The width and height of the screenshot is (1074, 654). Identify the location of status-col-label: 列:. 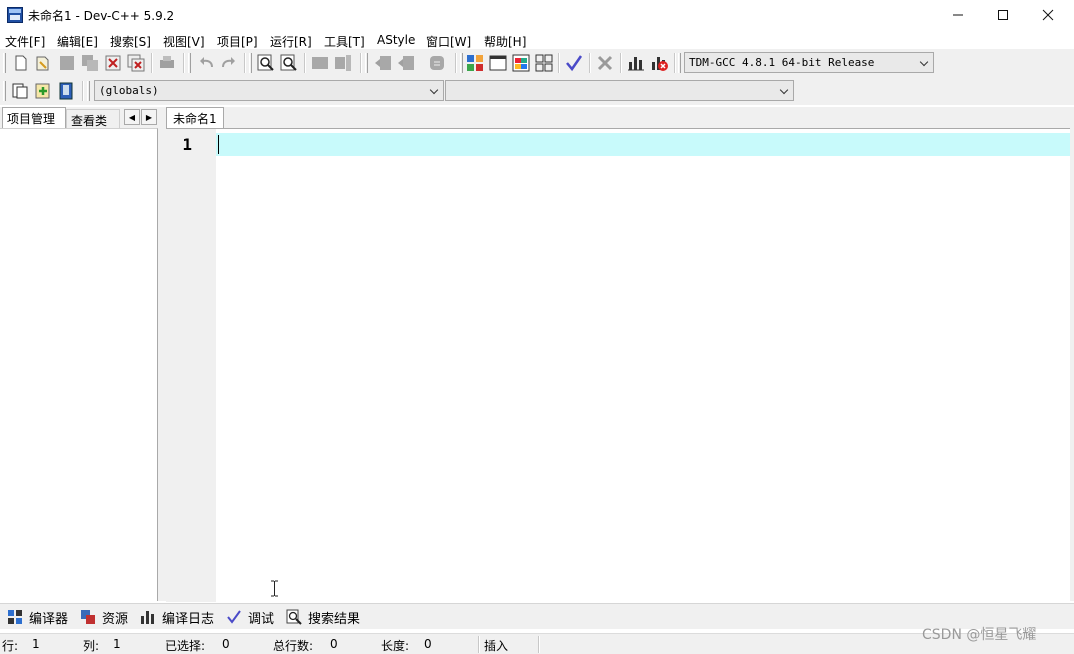
(91, 646).